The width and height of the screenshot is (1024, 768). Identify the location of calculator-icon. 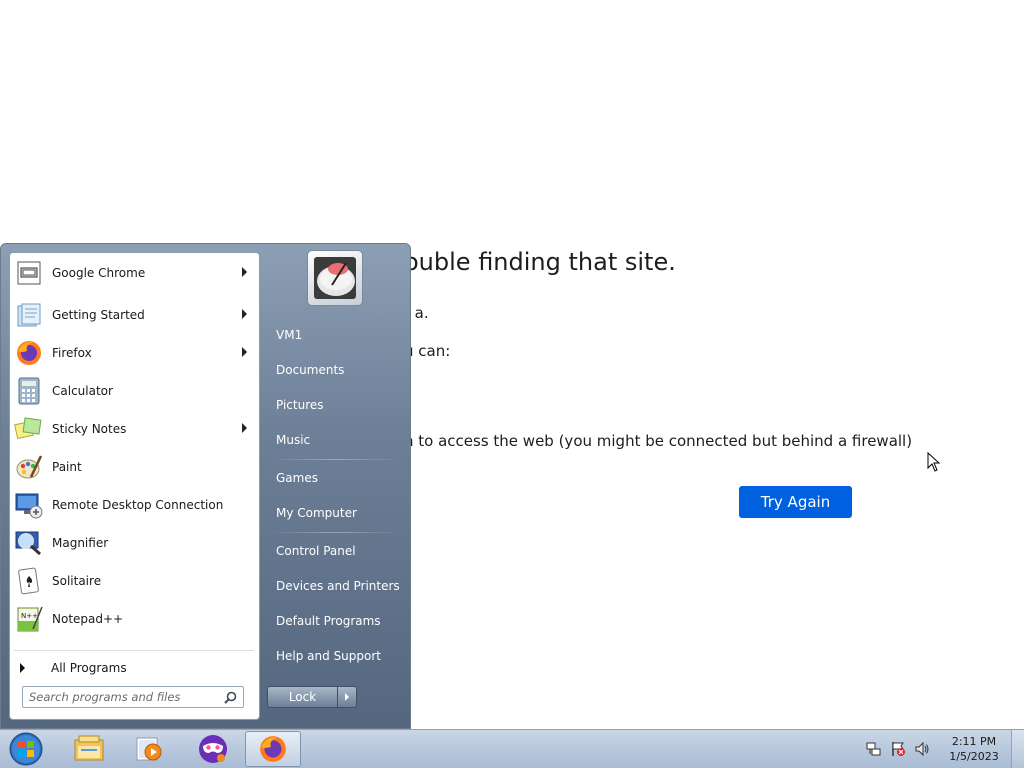
(29, 391).